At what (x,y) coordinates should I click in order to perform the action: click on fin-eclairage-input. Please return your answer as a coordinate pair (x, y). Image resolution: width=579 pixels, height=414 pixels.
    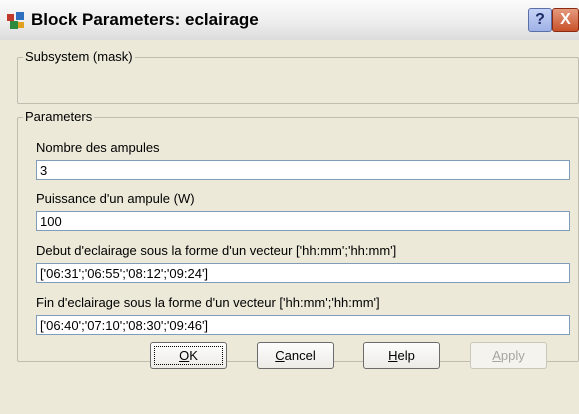
    Looking at the image, I should click on (303, 325).